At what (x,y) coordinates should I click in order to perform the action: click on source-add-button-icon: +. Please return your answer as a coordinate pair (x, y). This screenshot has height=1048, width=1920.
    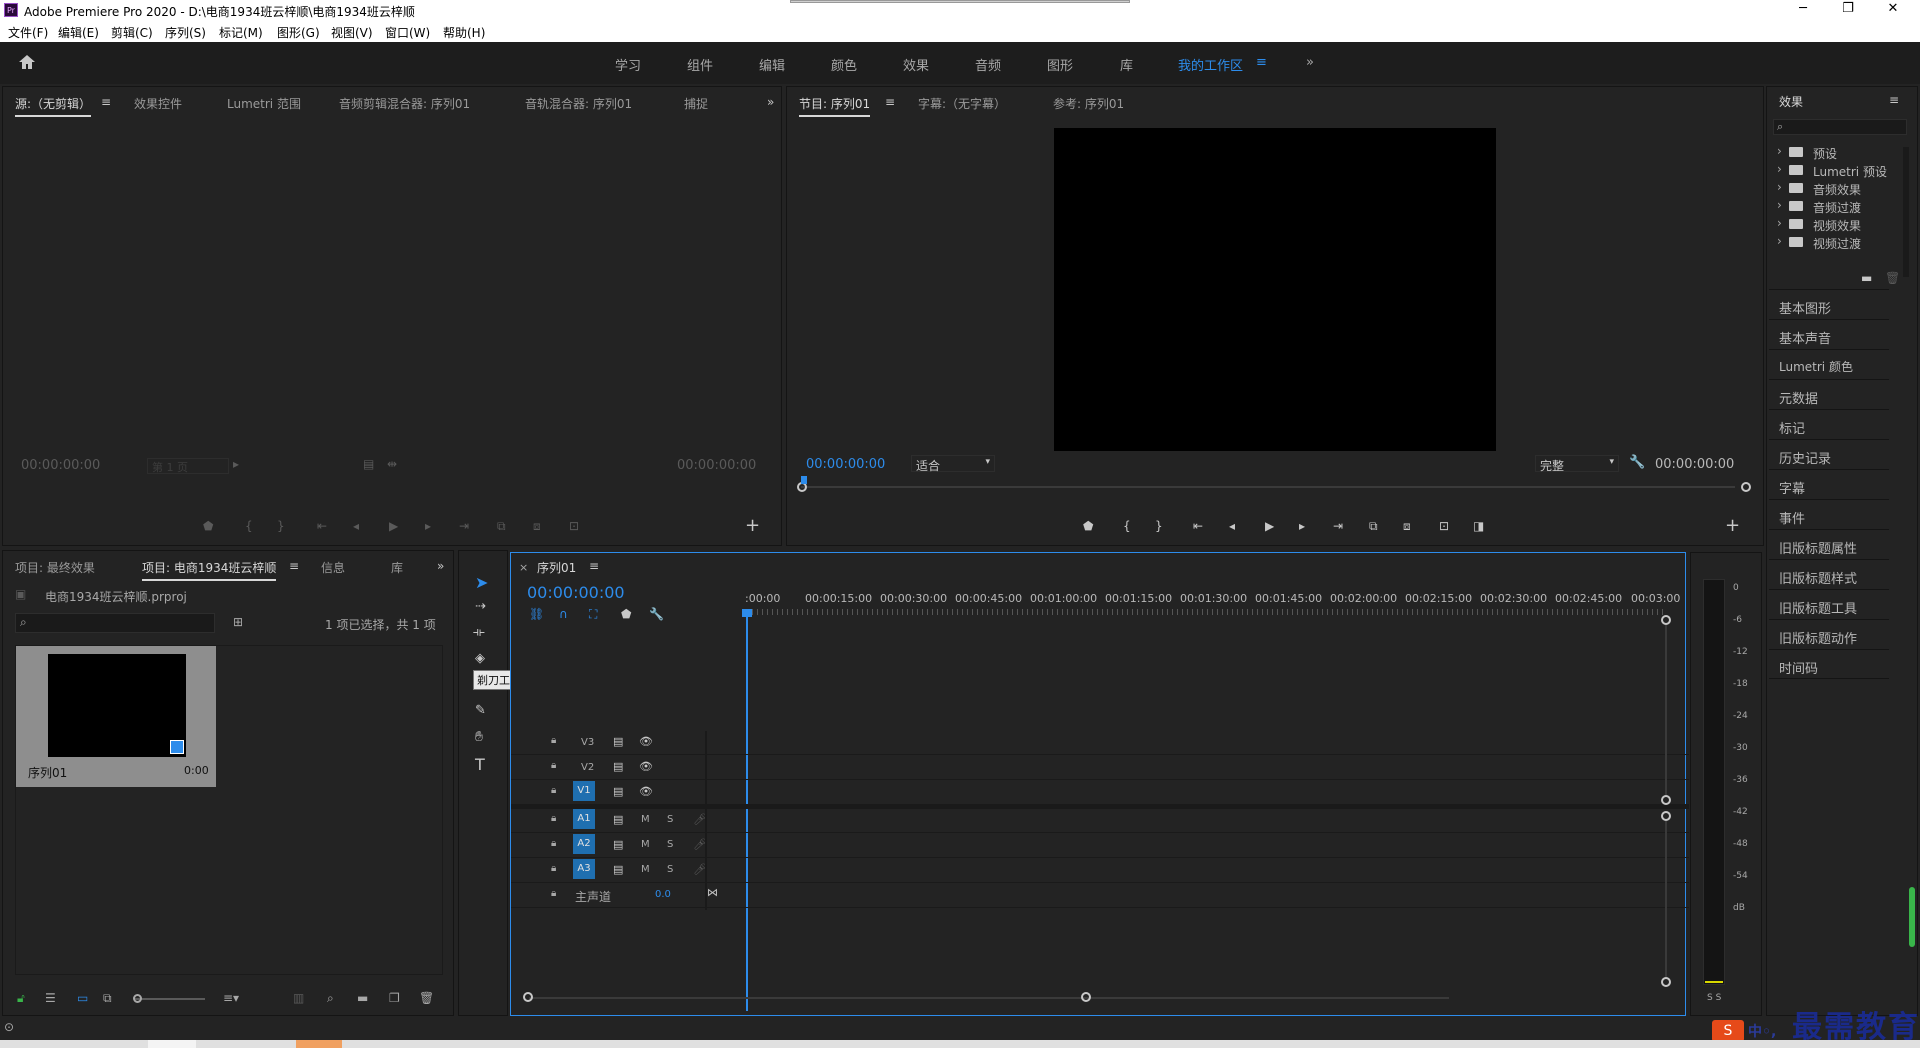
    Looking at the image, I should click on (752, 525).